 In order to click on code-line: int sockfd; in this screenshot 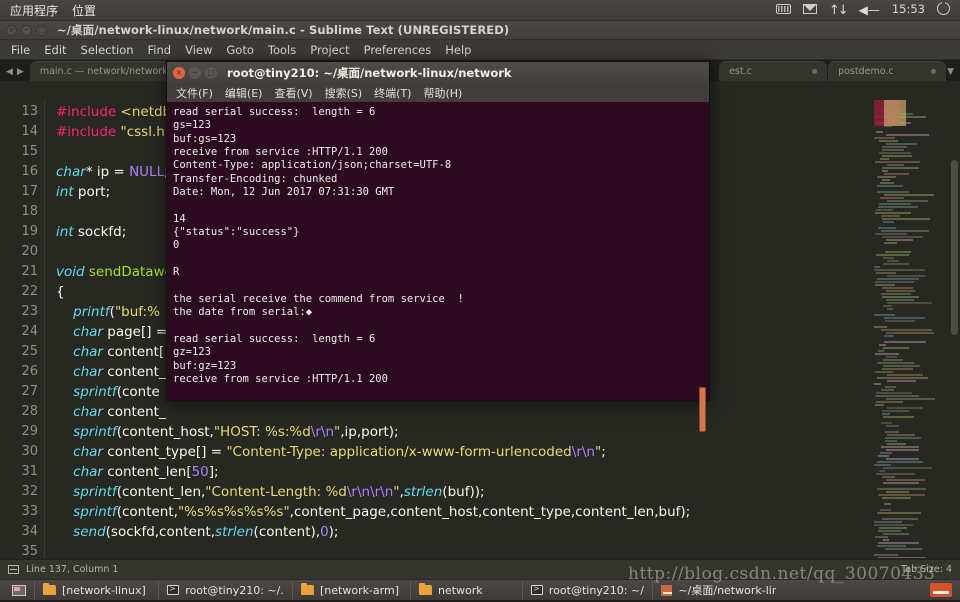, I will do `click(91, 232)`.